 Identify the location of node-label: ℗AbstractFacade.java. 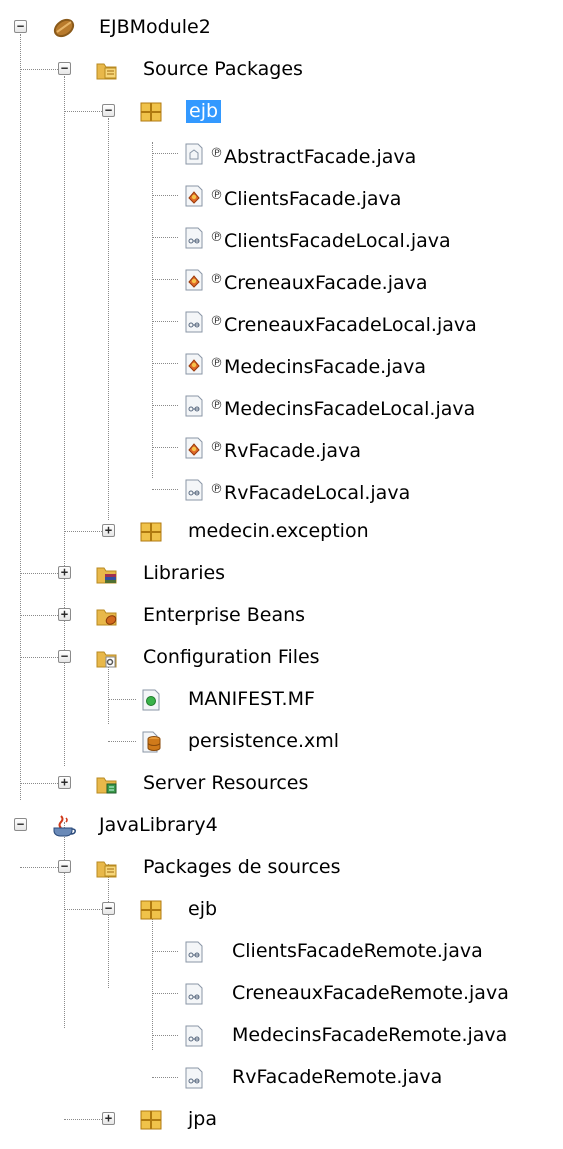
(313, 157).